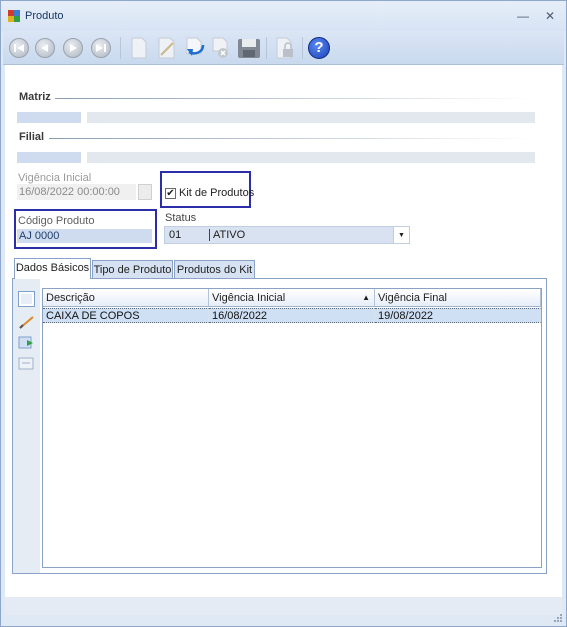  I want to click on status-code: 01, so click(175, 235).